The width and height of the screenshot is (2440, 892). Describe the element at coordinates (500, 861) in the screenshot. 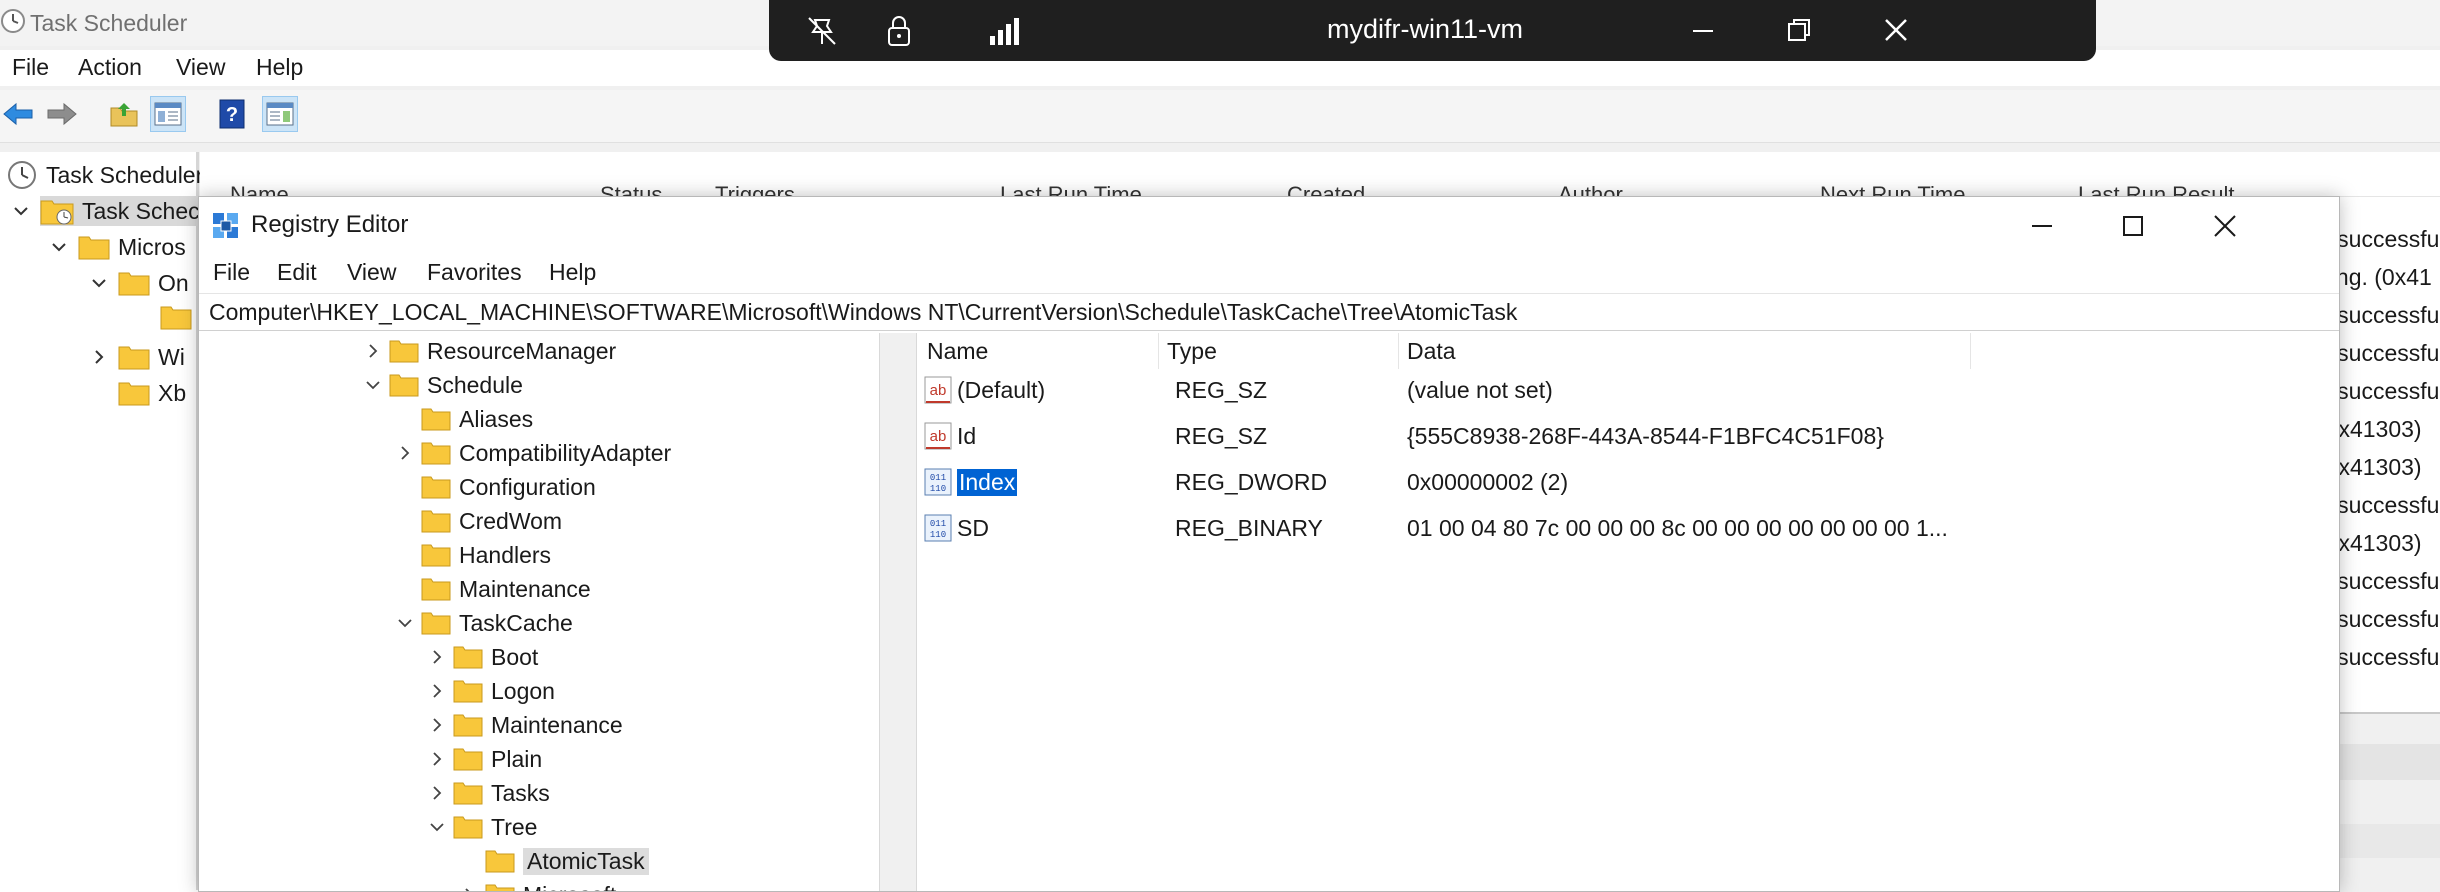

I see `folder-open-icon` at that location.